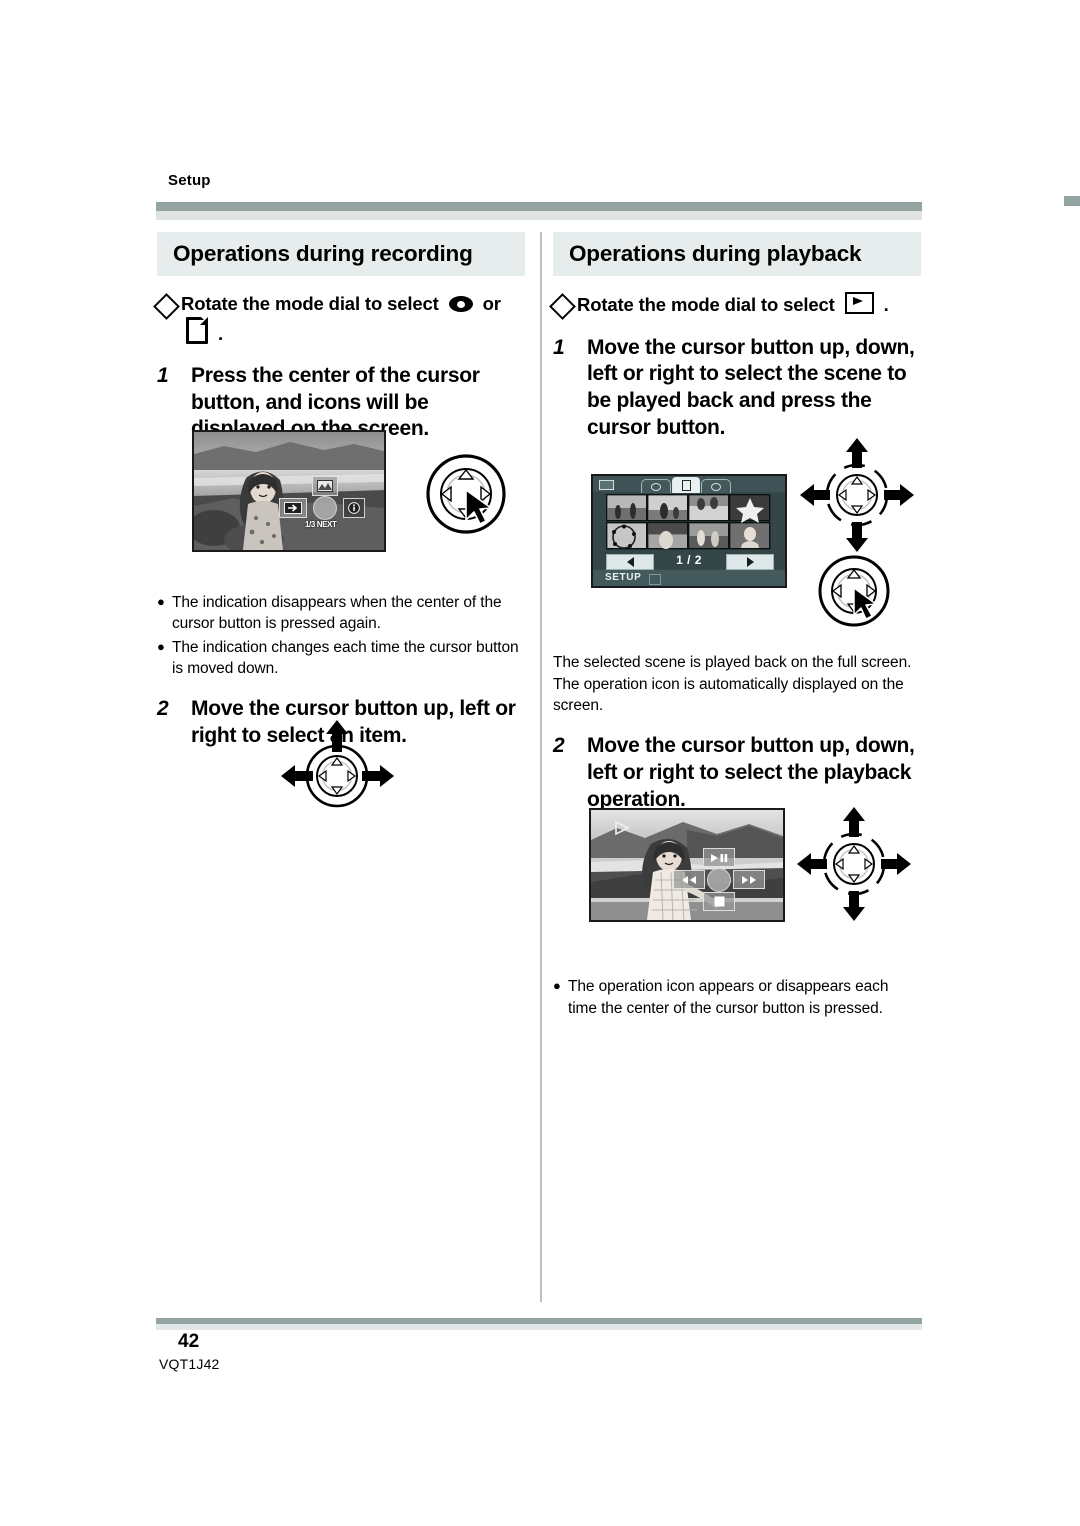  I want to click on play-pause-glyph, so click(719, 857).